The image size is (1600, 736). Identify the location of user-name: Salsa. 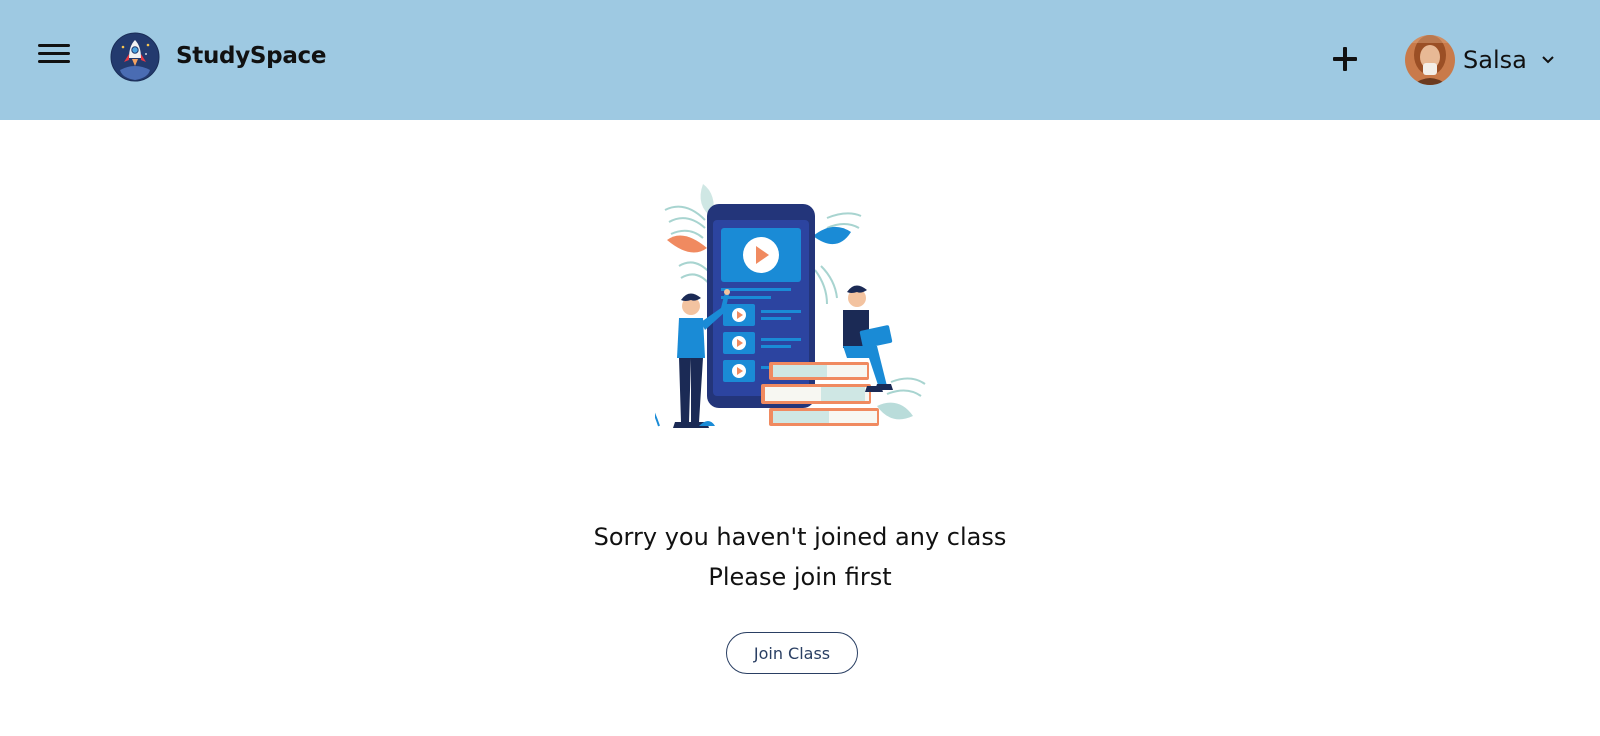
(1495, 60).